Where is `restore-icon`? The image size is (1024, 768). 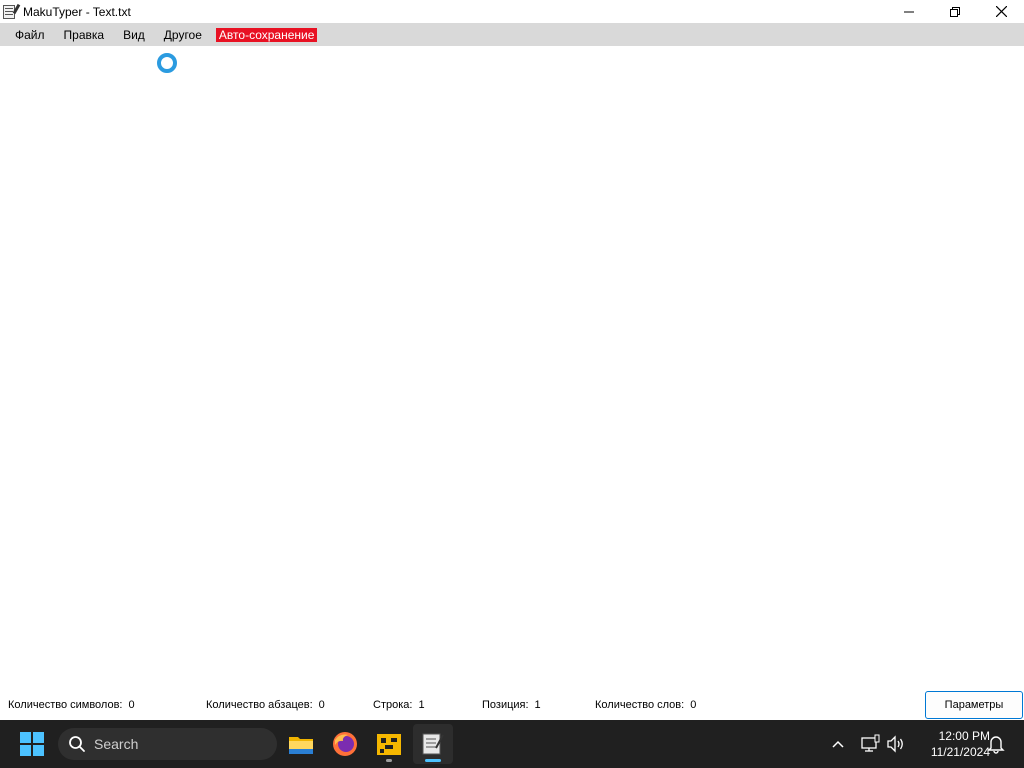 restore-icon is located at coordinates (955, 11).